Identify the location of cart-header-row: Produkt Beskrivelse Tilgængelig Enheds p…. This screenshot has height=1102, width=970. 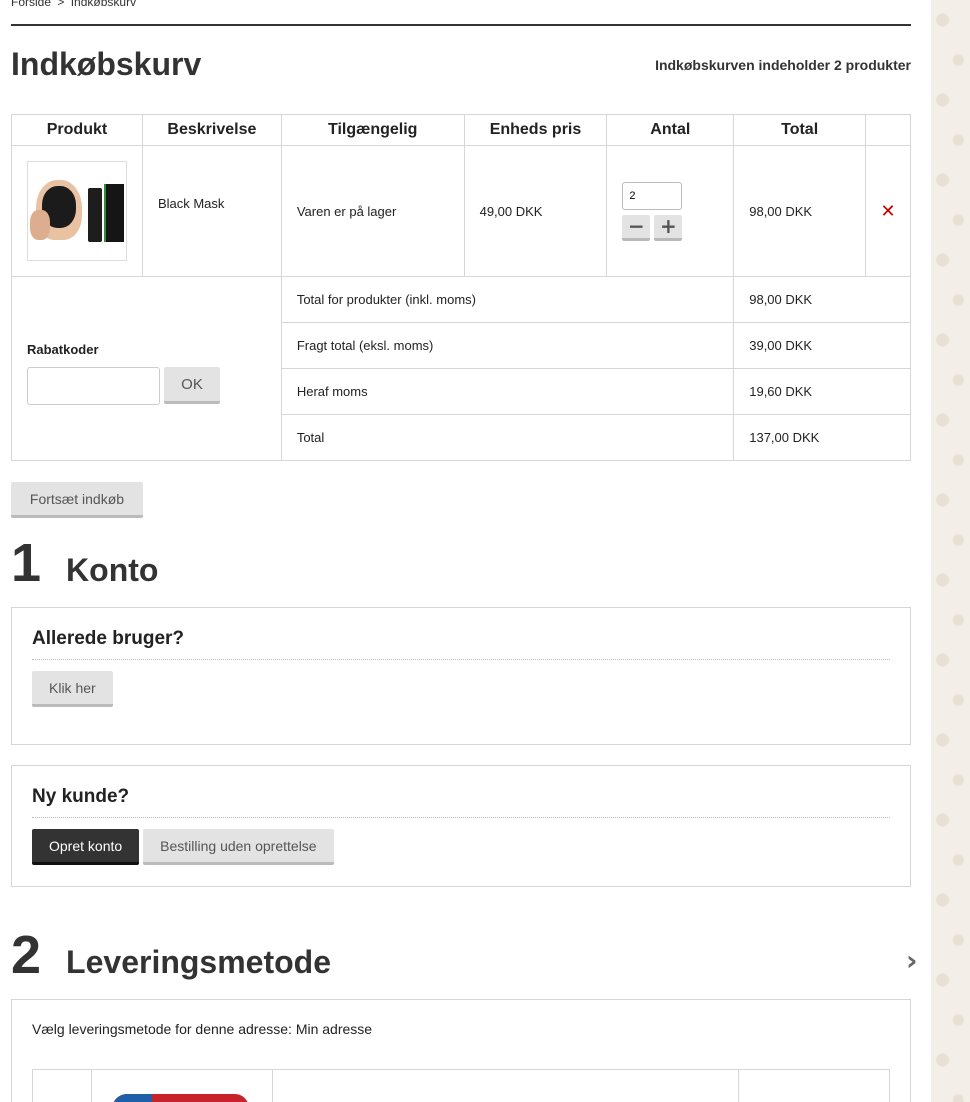
(461, 130).